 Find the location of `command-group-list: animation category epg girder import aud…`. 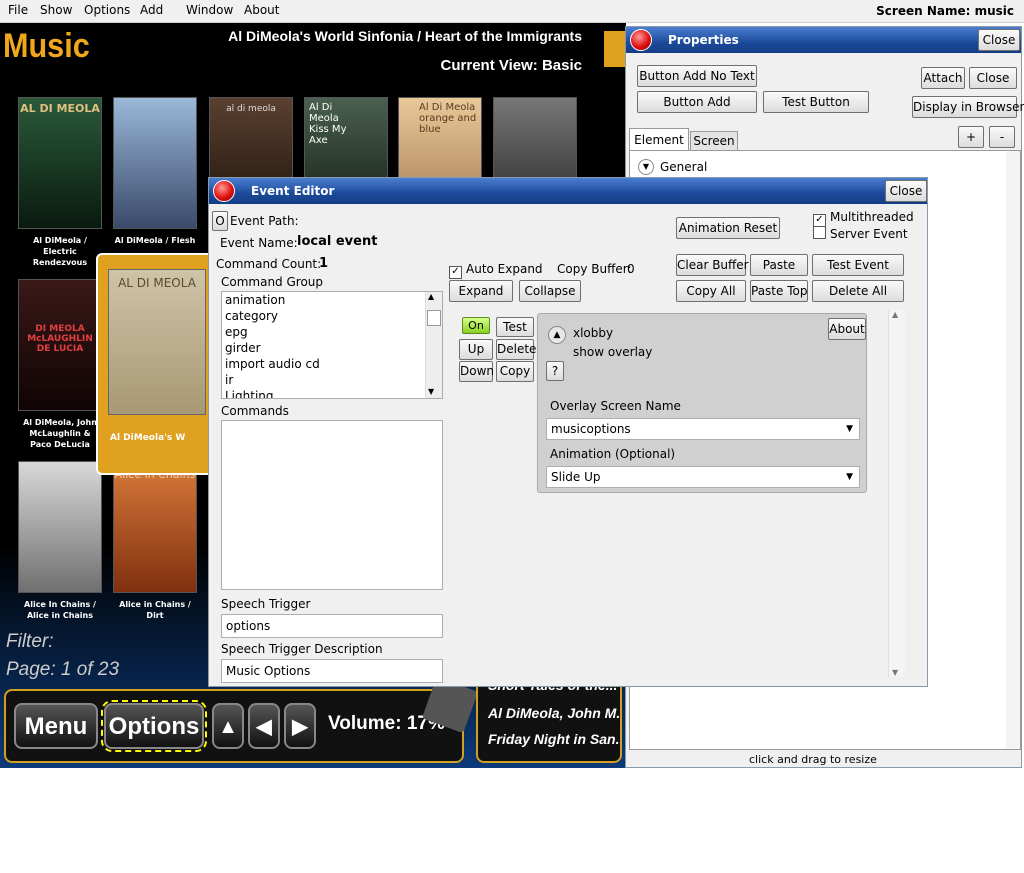

command-group-list: animation category epg girder import aud… is located at coordinates (332, 345).